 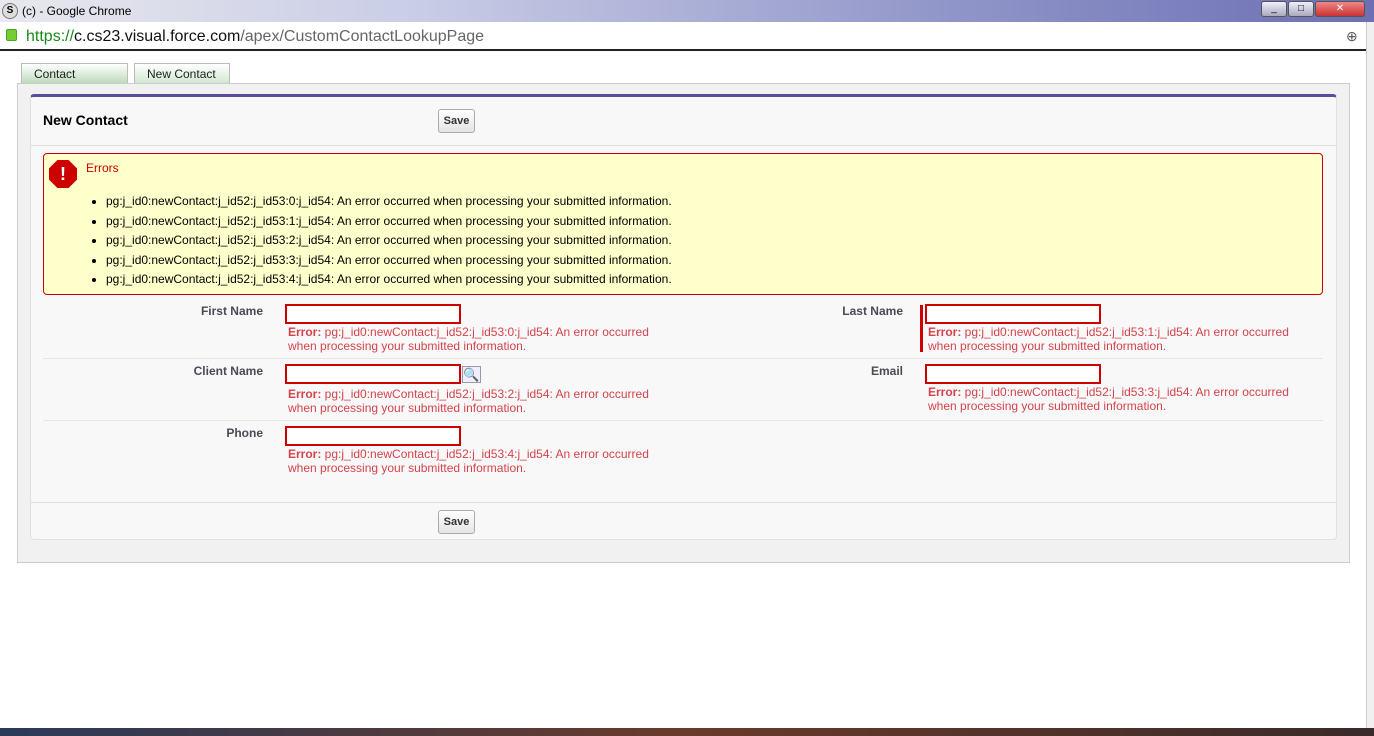 What do you see at coordinates (1352, 36) in the screenshot?
I see `zoom-icon: ⊕` at bounding box center [1352, 36].